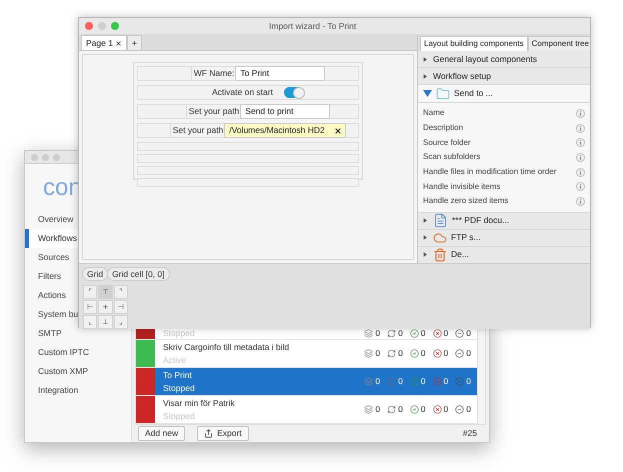 The height and width of the screenshot is (472, 623). Describe the element at coordinates (280, 73) in the screenshot. I see `text-field: To Print` at that location.